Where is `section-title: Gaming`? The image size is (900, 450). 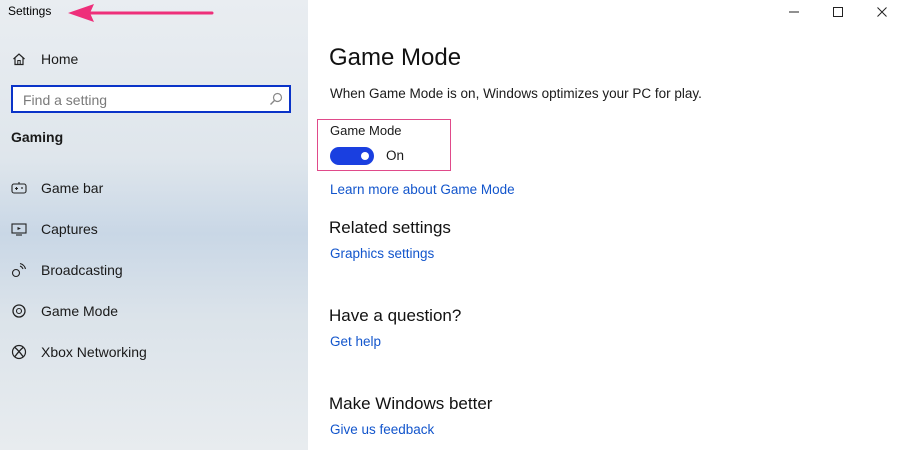
section-title: Gaming is located at coordinates (37, 137).